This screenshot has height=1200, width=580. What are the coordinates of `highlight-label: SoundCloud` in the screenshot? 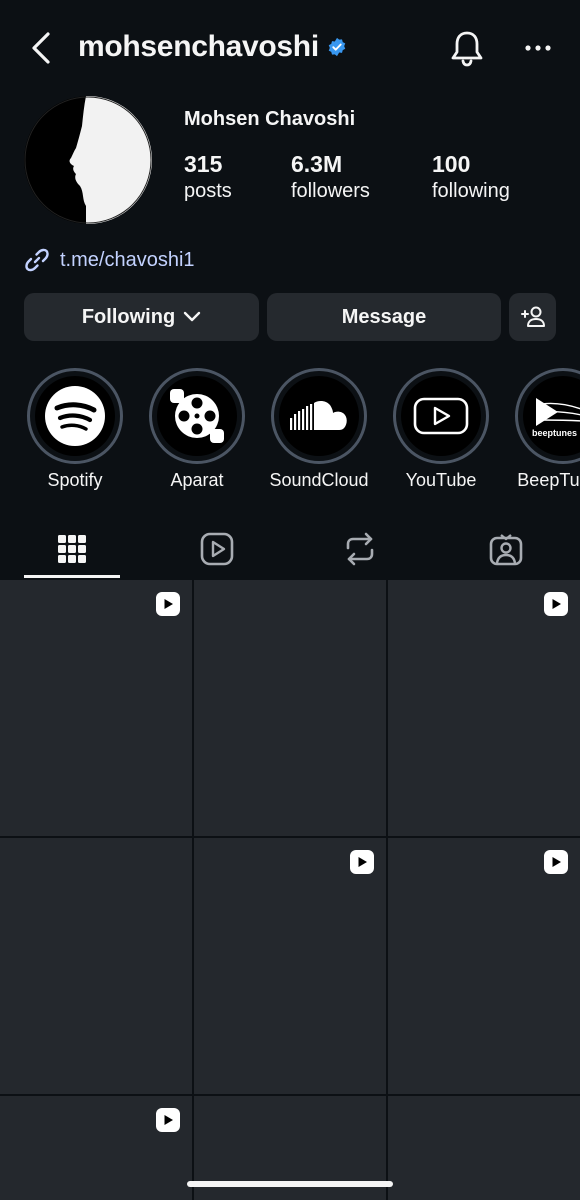 It's located at (319, 480).